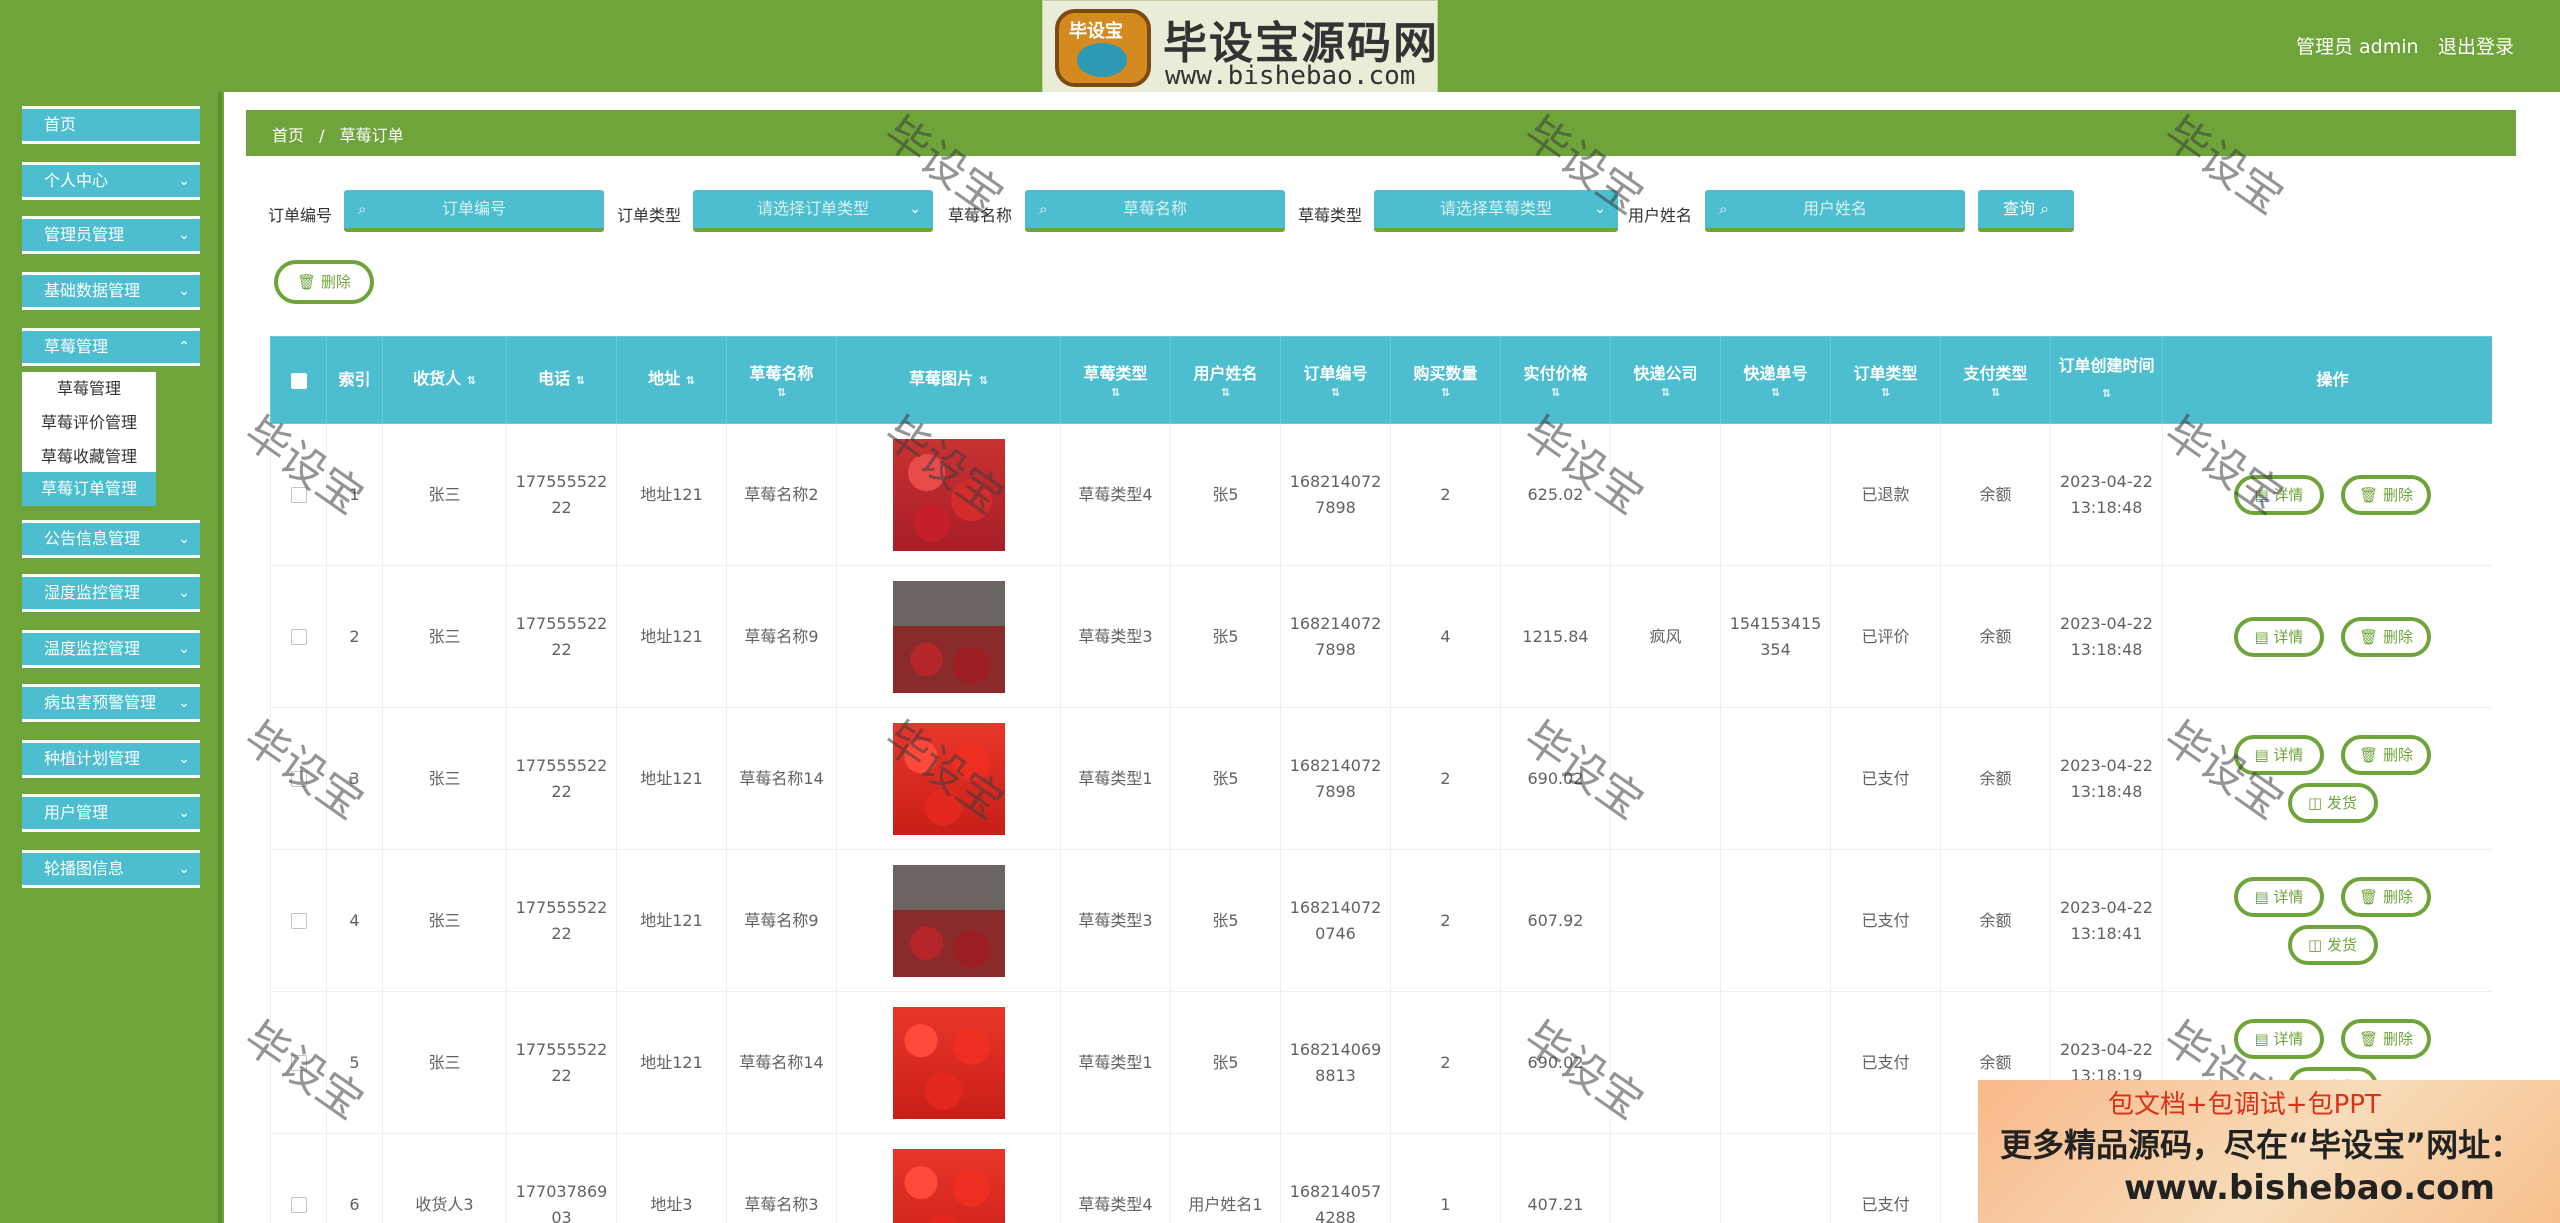  I want to click on cell-receiver: 张三, so click(444, 778).